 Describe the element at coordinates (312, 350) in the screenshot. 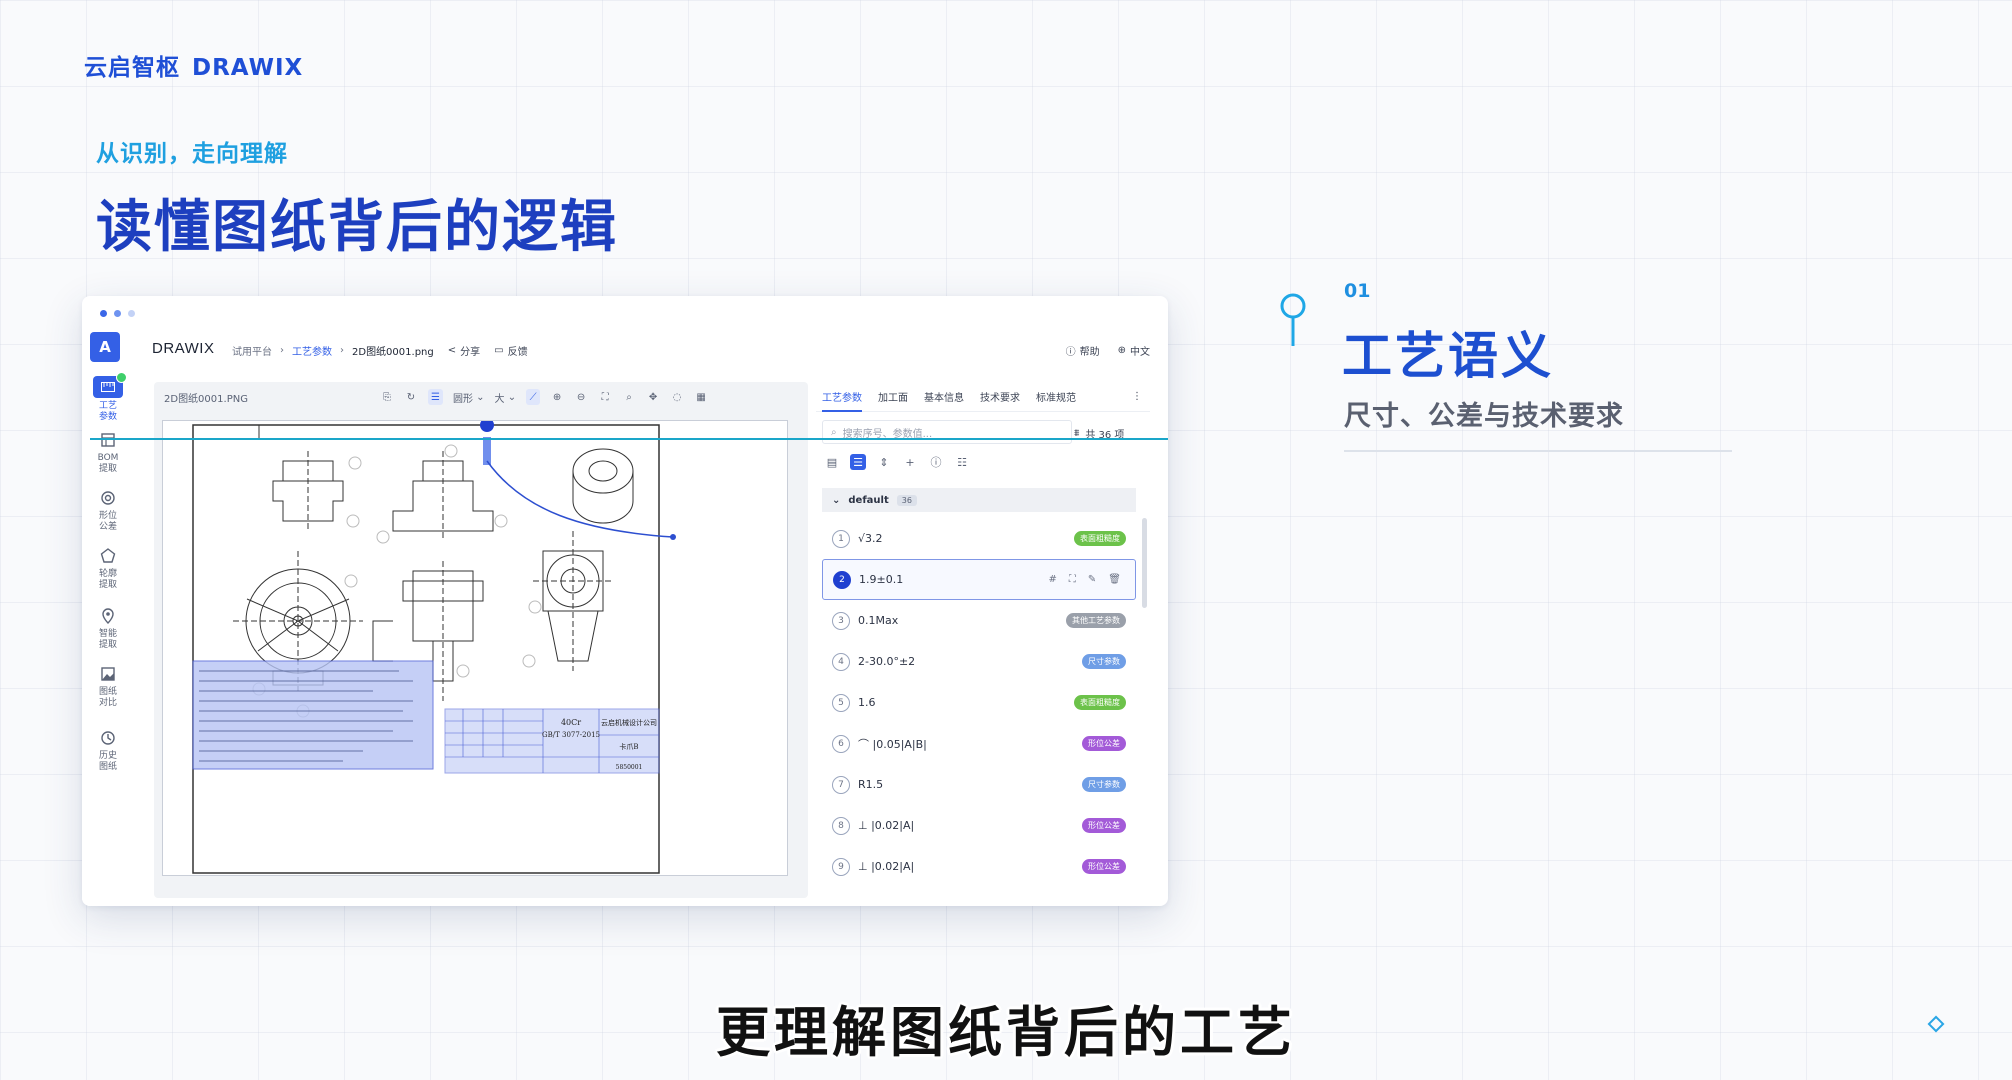

I see `breadcrumb-process: 工艺参数` at that location.